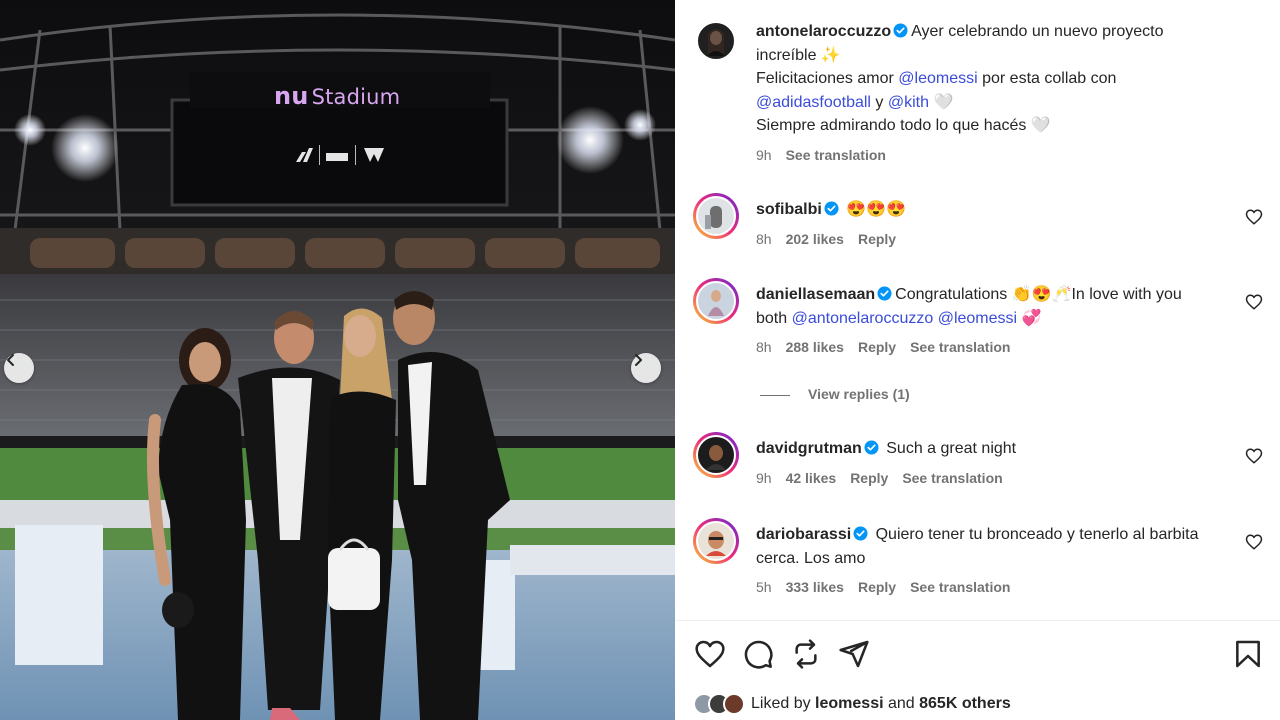  I want to click on view-replies-button: View replies (1), so click(835, 394).